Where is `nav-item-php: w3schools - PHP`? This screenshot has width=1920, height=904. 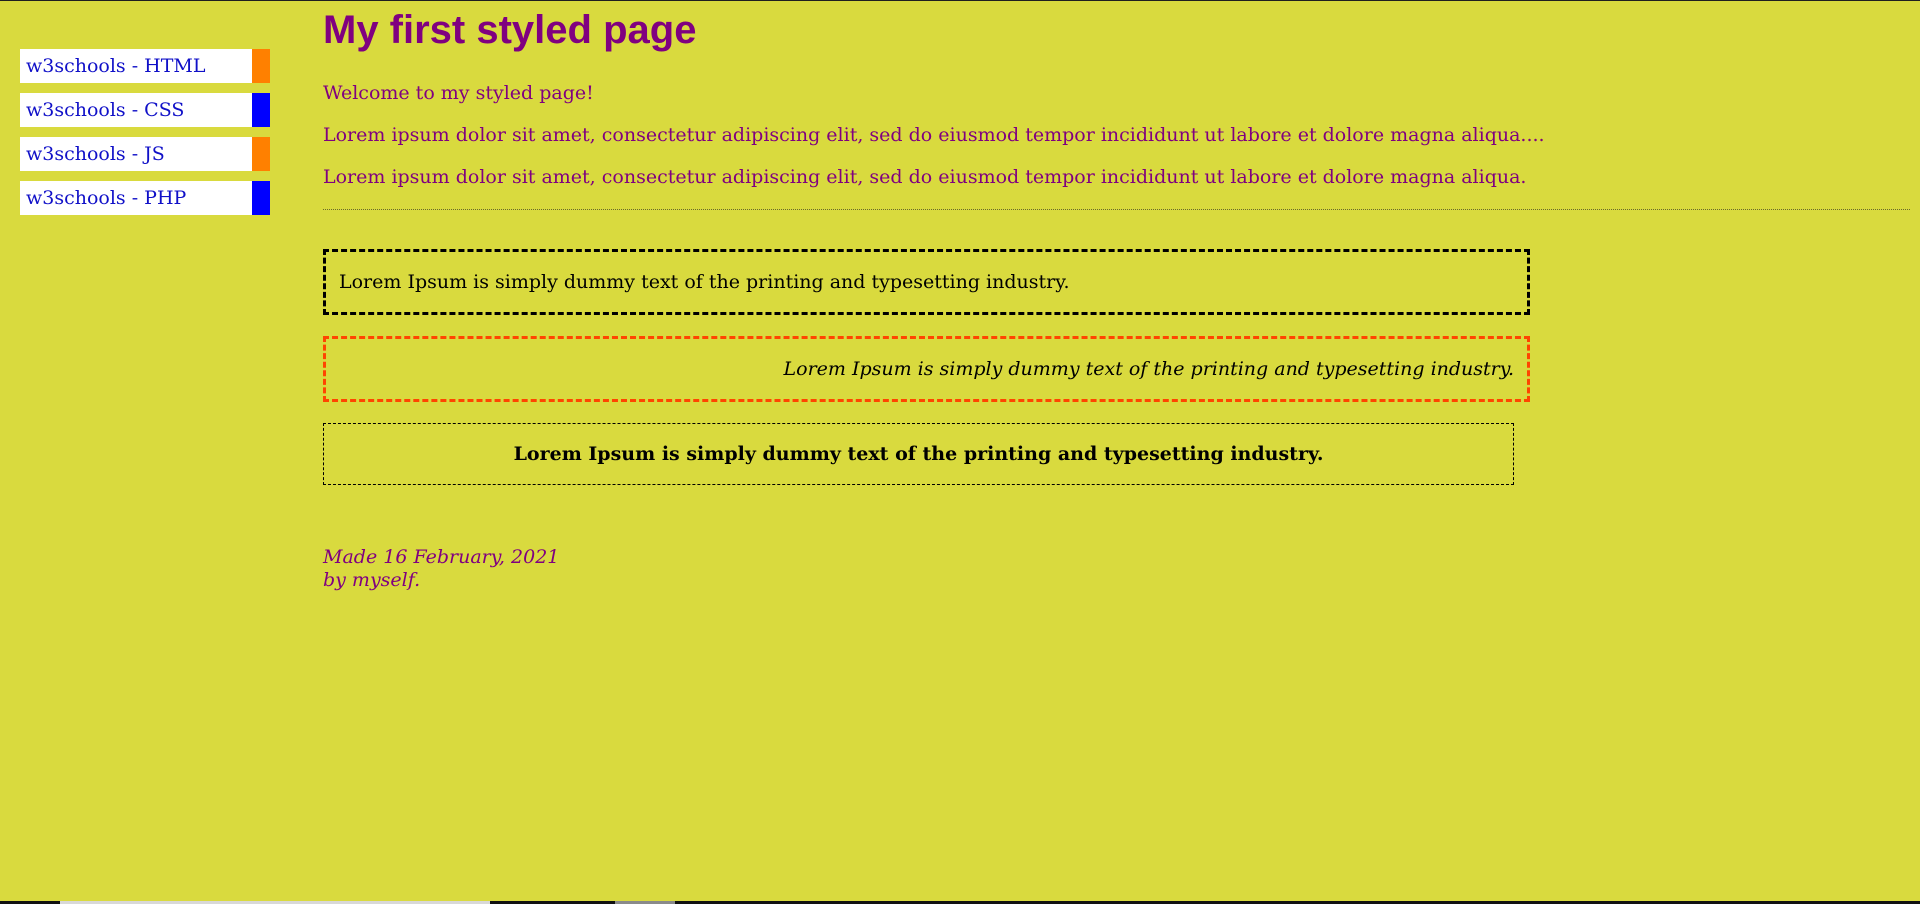 nav-item-php: w3schools - PHP is located at coordinates (145, 198).